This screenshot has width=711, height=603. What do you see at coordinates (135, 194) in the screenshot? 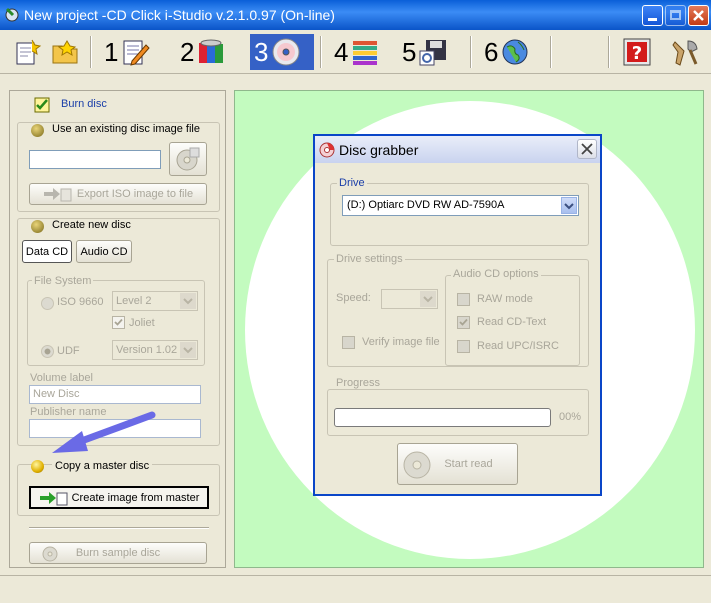
I see `export-iso-label: Export ISO image to file` at bounding box center [135, 194].